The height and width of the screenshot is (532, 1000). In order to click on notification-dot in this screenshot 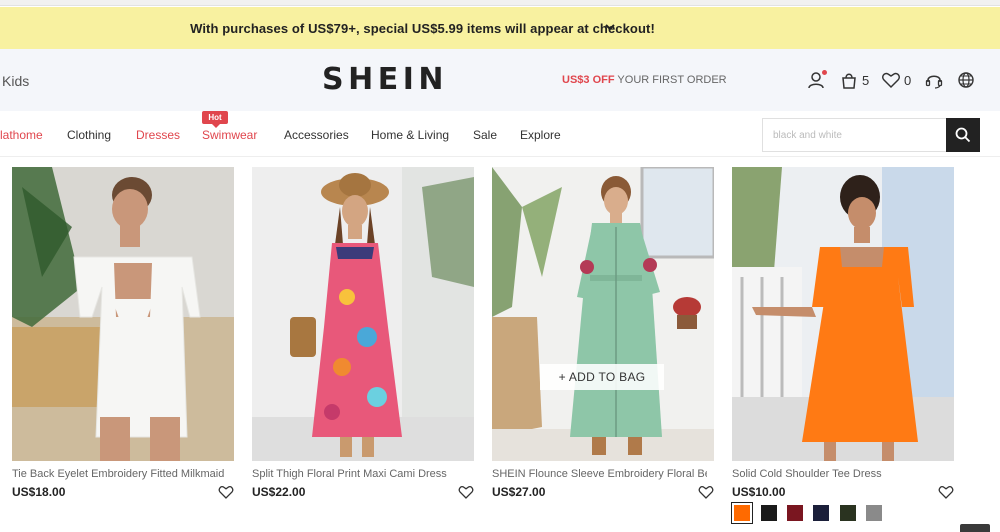, I will do `click(824, 72)`.